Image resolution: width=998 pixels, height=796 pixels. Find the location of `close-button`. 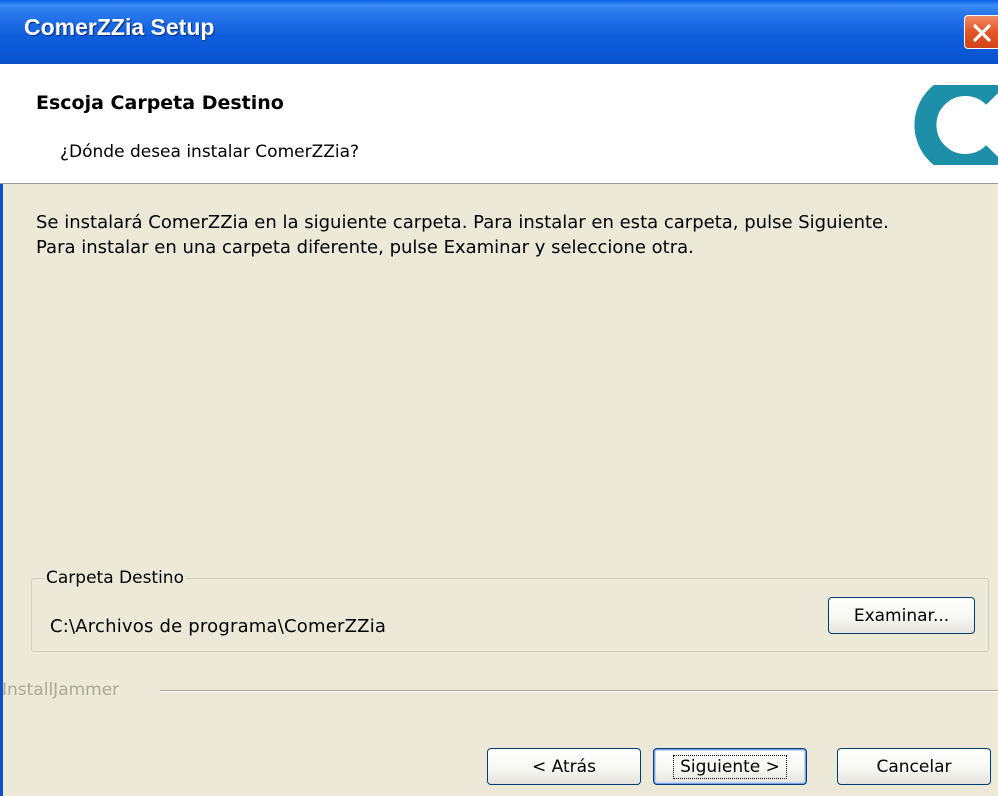

close-button is located at coordinates (981, 32).